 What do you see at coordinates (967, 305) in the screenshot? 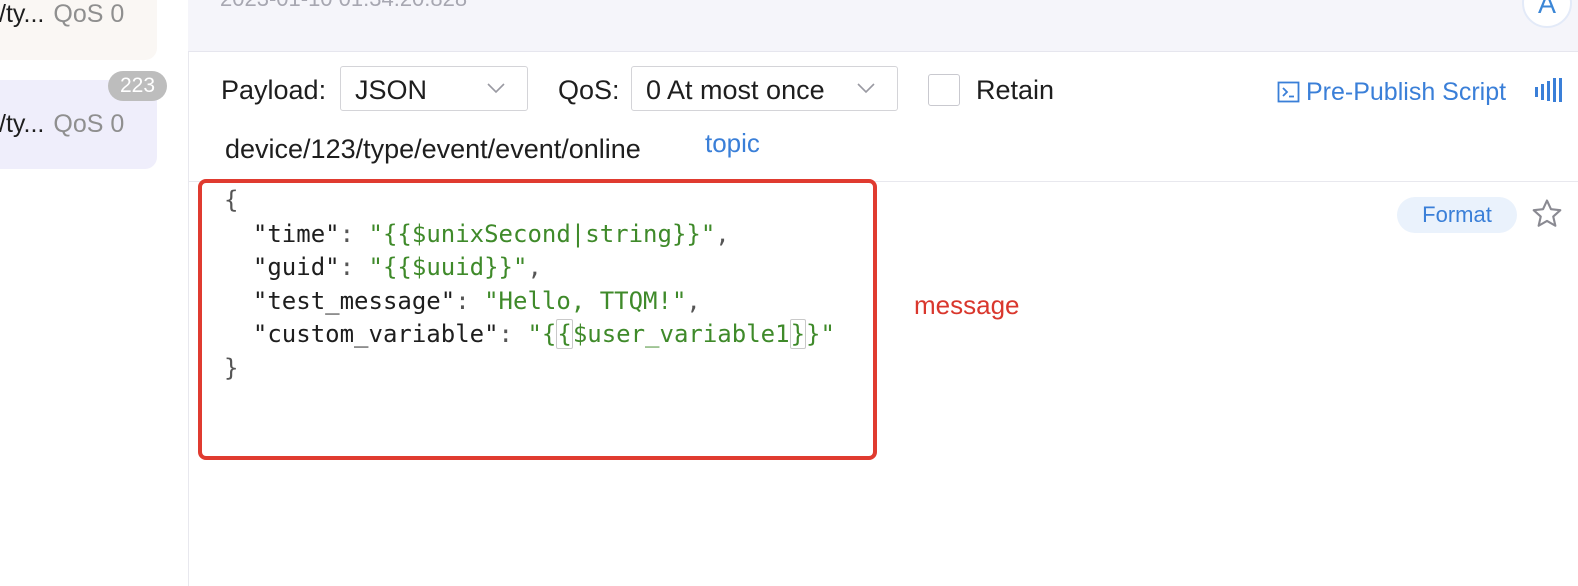
I see `message-annotation: message` at bounding box center [967, 305].